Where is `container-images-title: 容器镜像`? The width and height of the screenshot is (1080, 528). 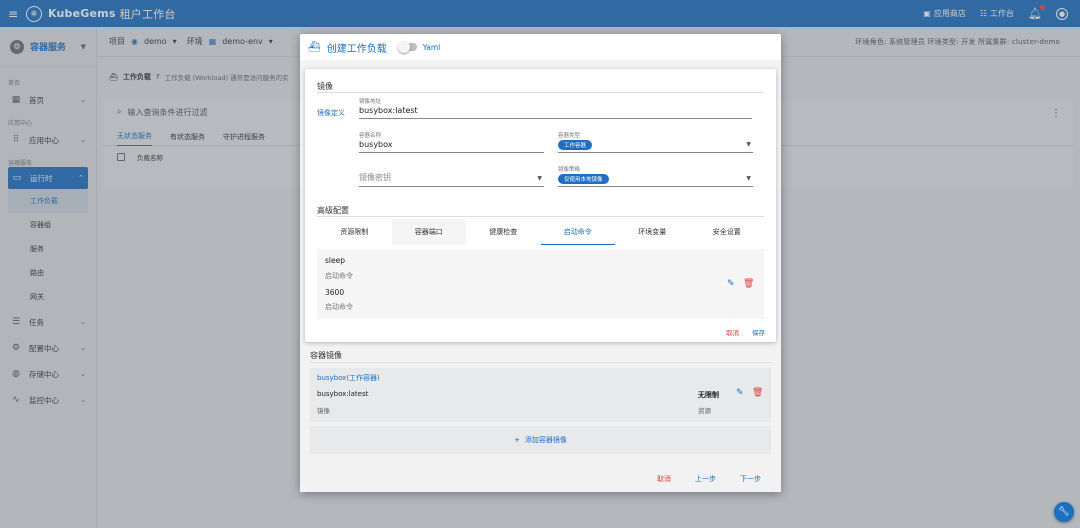
container-images-title: 容器镜像 is located at coordinates (326, 355).